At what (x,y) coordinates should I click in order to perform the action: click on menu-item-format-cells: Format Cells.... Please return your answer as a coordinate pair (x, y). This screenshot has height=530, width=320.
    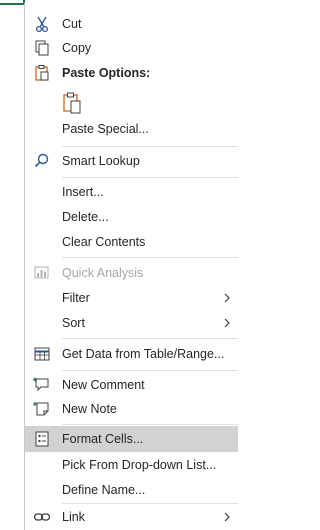
    Looking at the image, I should click on (131, 439).